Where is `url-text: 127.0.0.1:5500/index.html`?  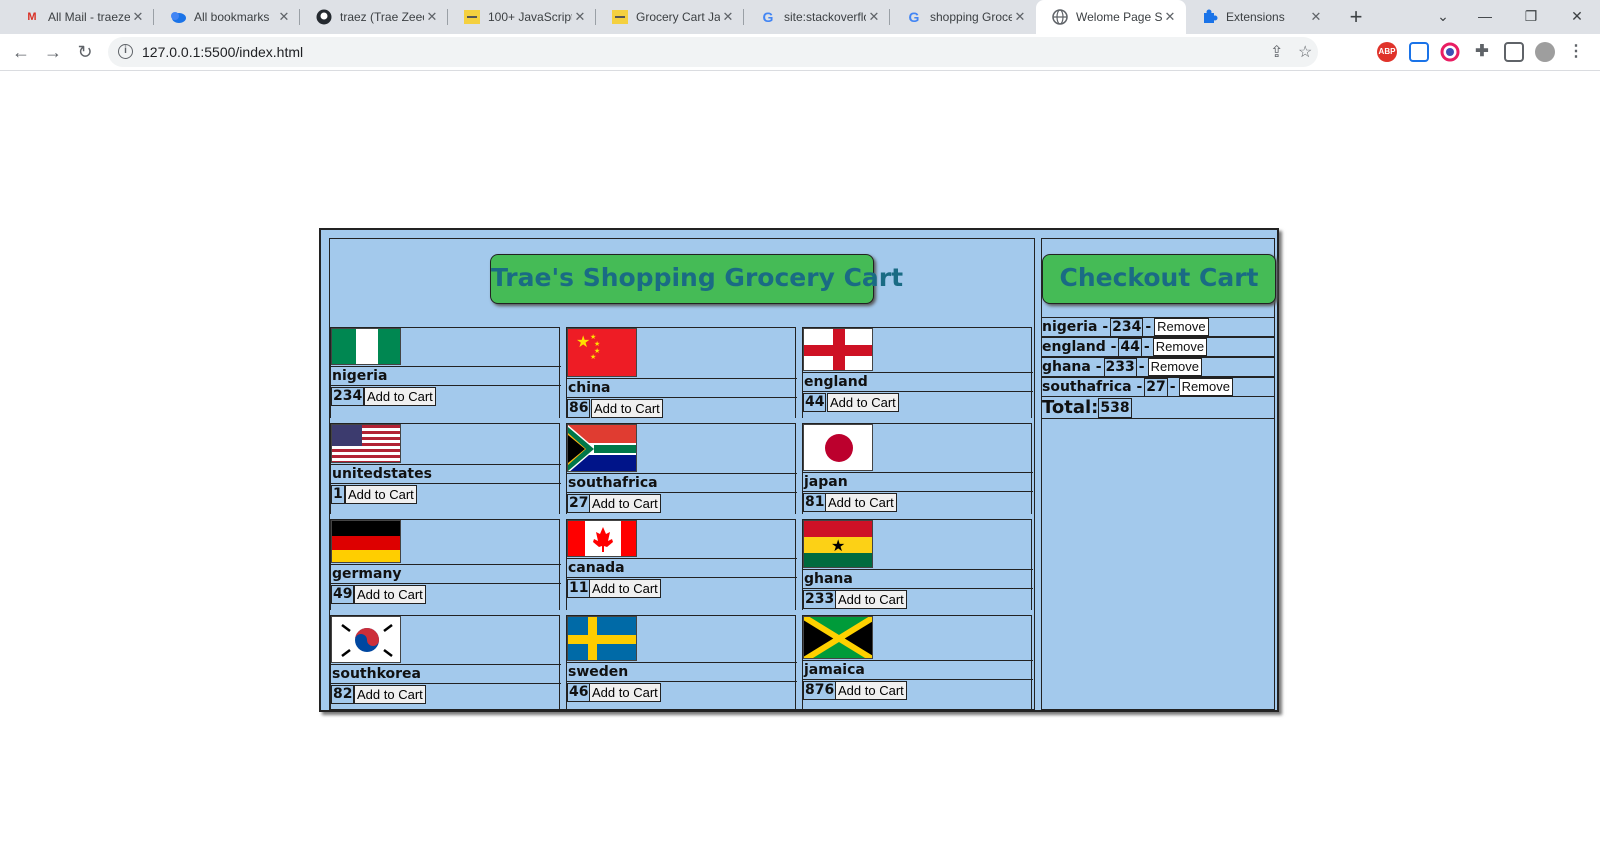 url-text: 127.0.0.1:5500/index.html is located at coordinates (222, 52).